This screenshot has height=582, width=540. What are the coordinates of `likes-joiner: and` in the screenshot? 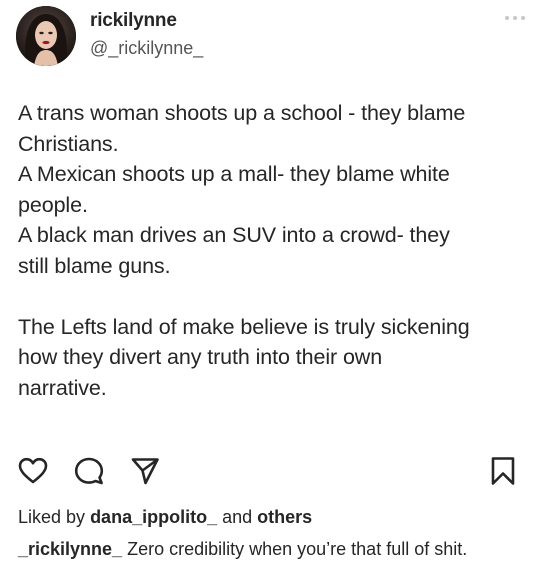 It's located at (237, 517).